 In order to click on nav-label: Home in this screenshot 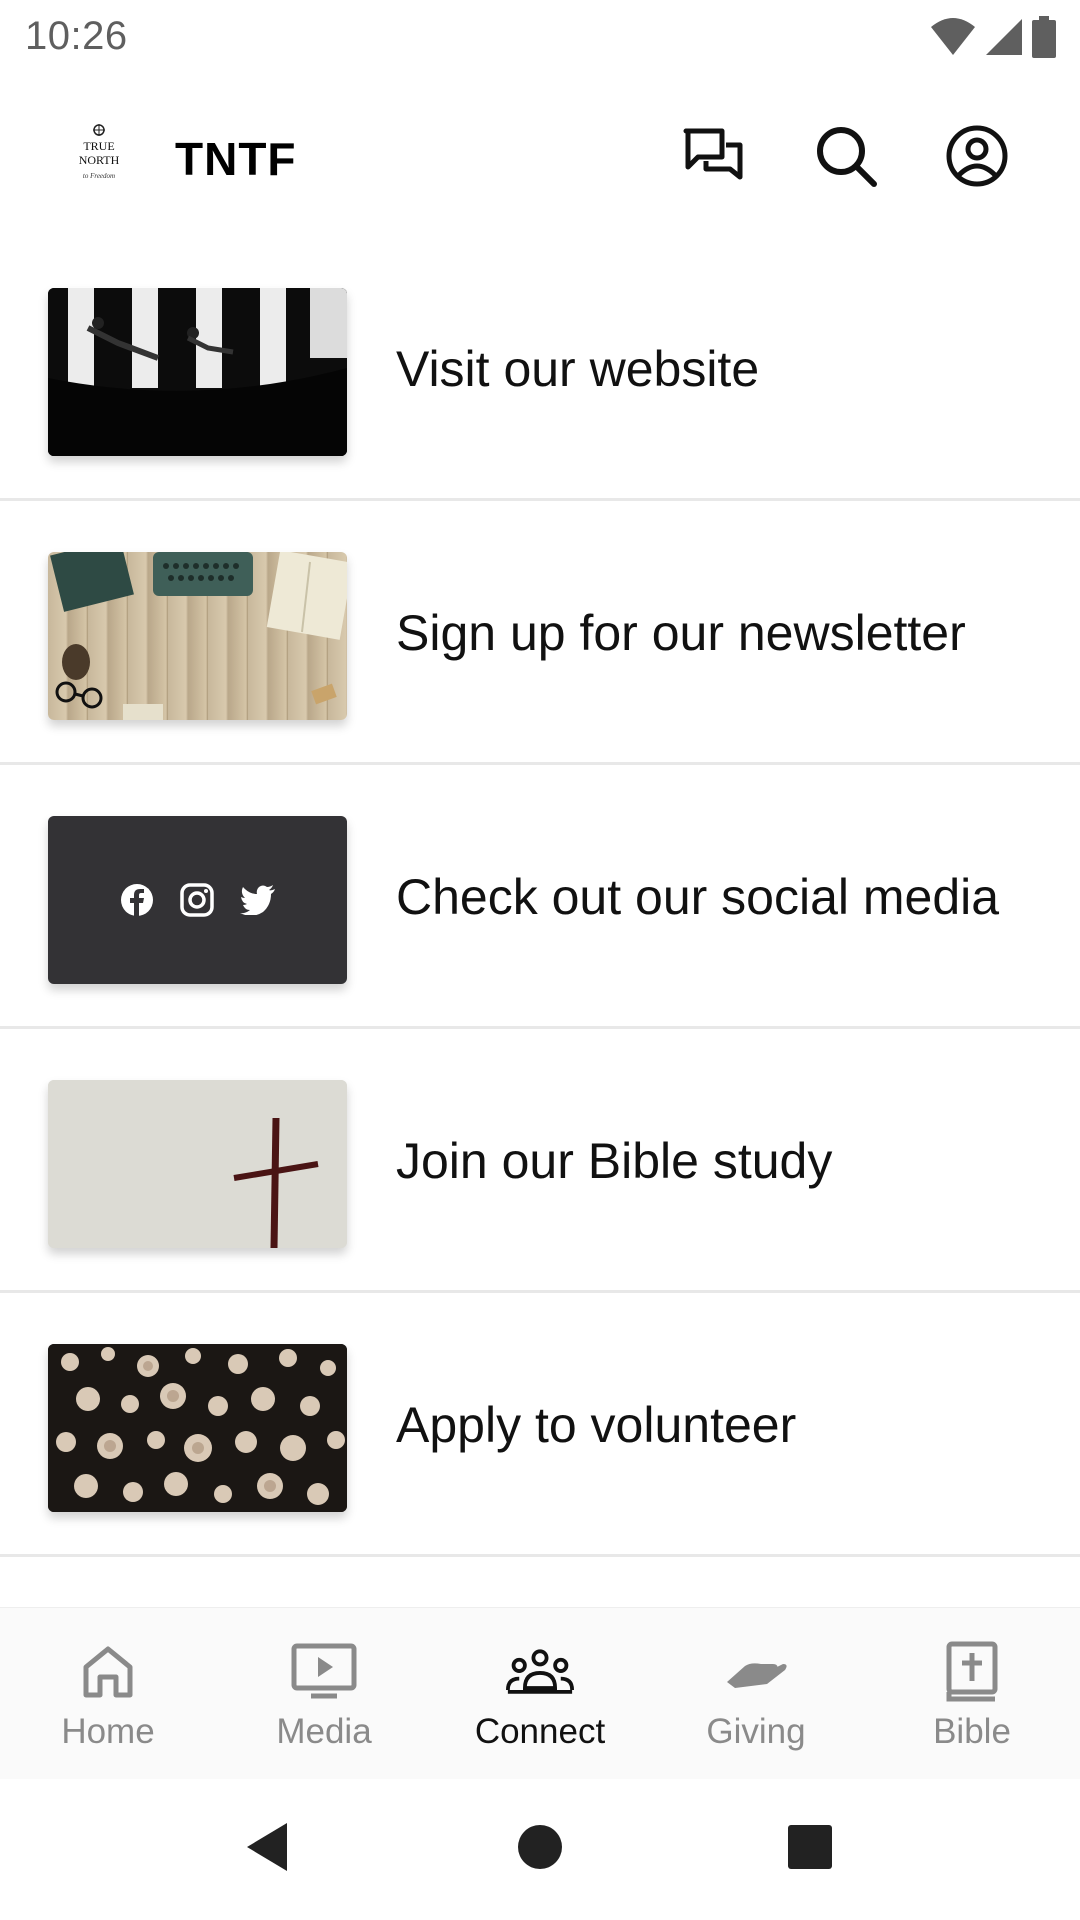, I will do `click(108, 1731)`.